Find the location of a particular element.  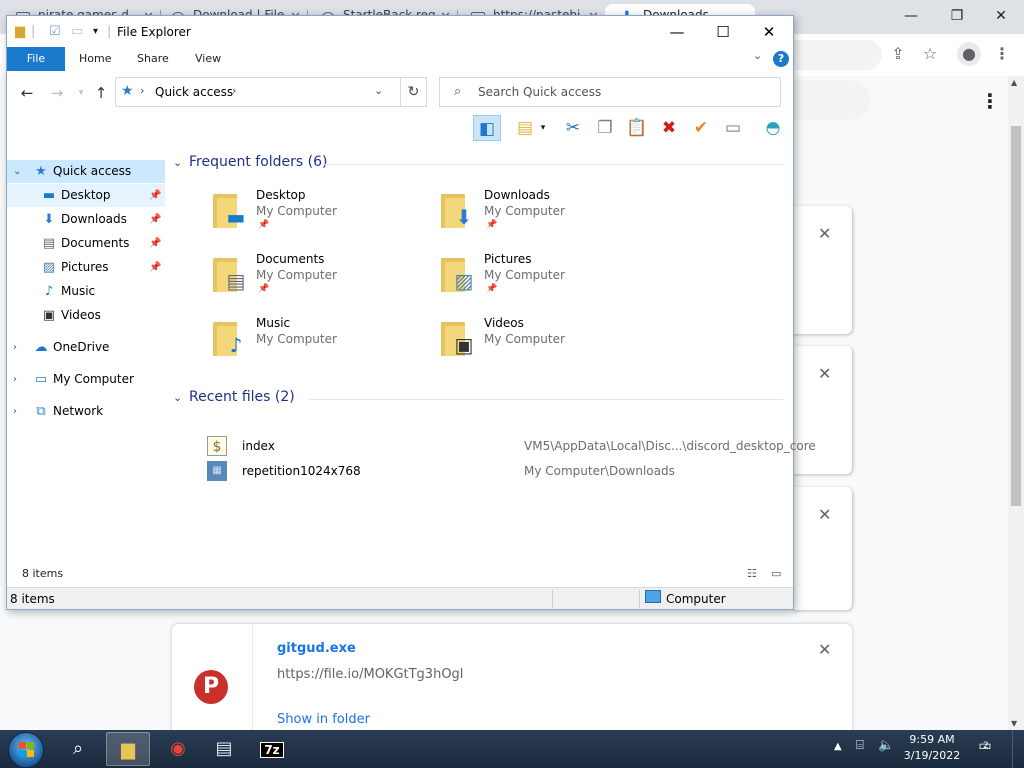

refresh-button: ↻ is located at coordinates (414, 92).